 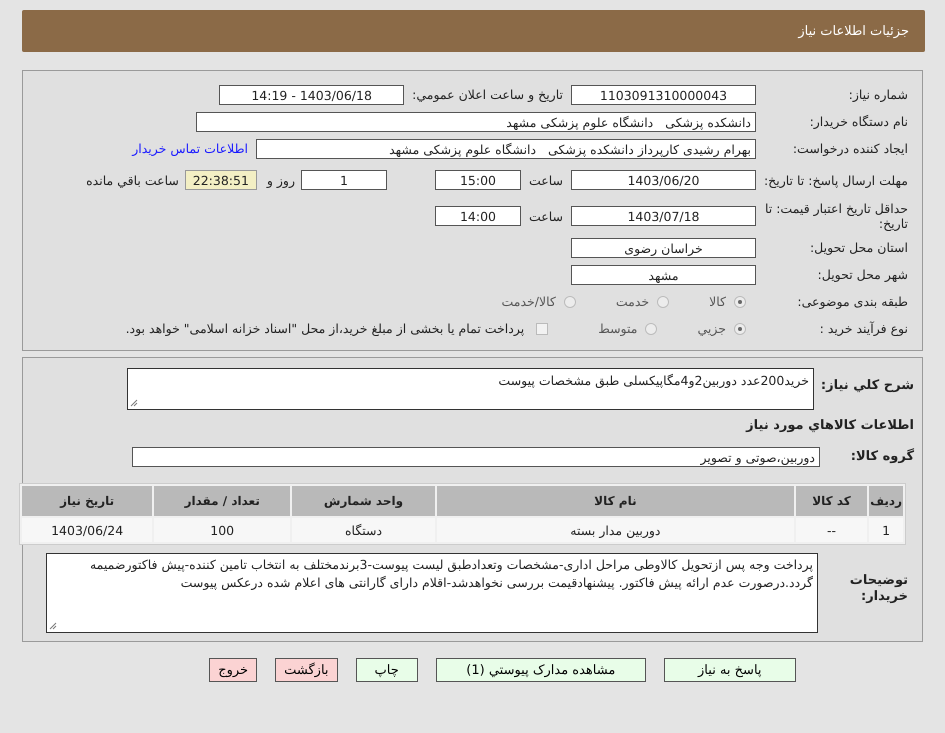 What do you see at coordinates (663, 248) in the screenshot?
I see `text-field: خراسان رضوی` at bounding box center [663, 248].